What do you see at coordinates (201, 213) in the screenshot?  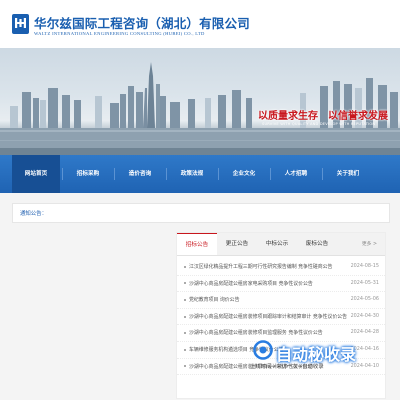 I see `notice-bar: 通知公告：` at bounding box center [201, 213].